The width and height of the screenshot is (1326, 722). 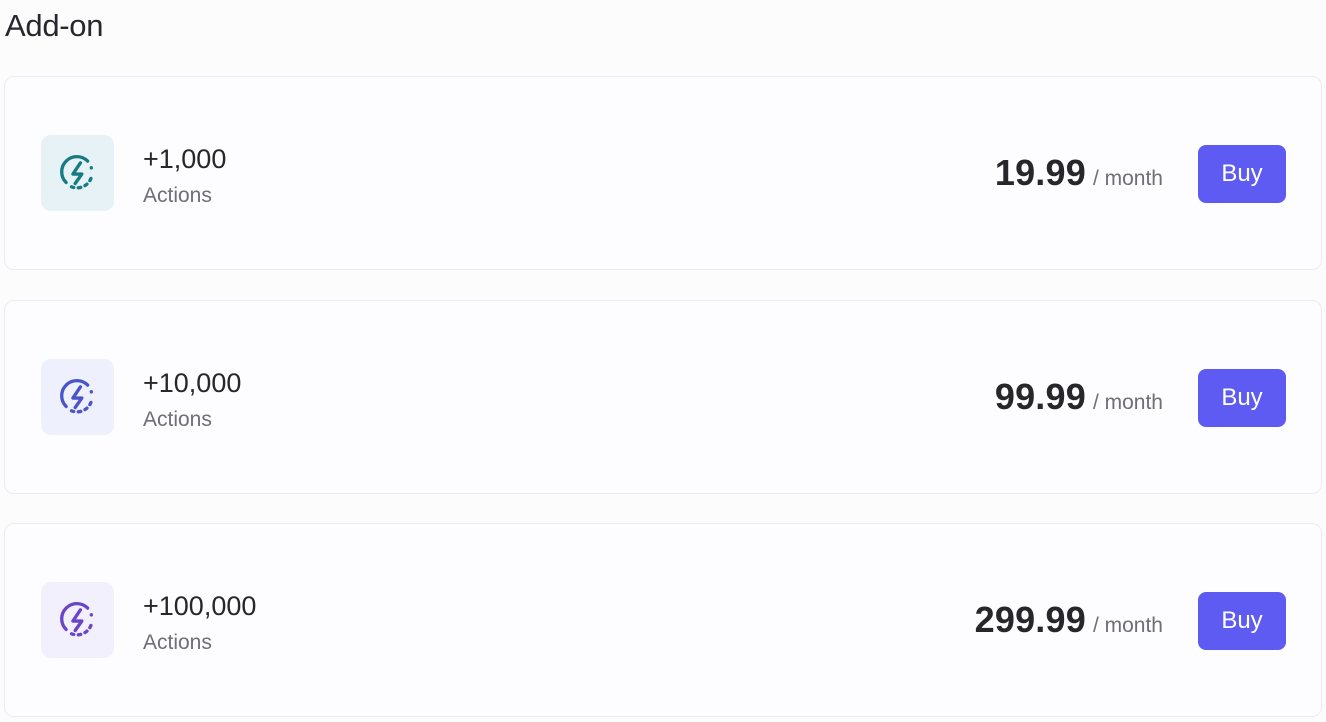 I want to click on addon-price: 19.99, so click(x=1040, y=172).